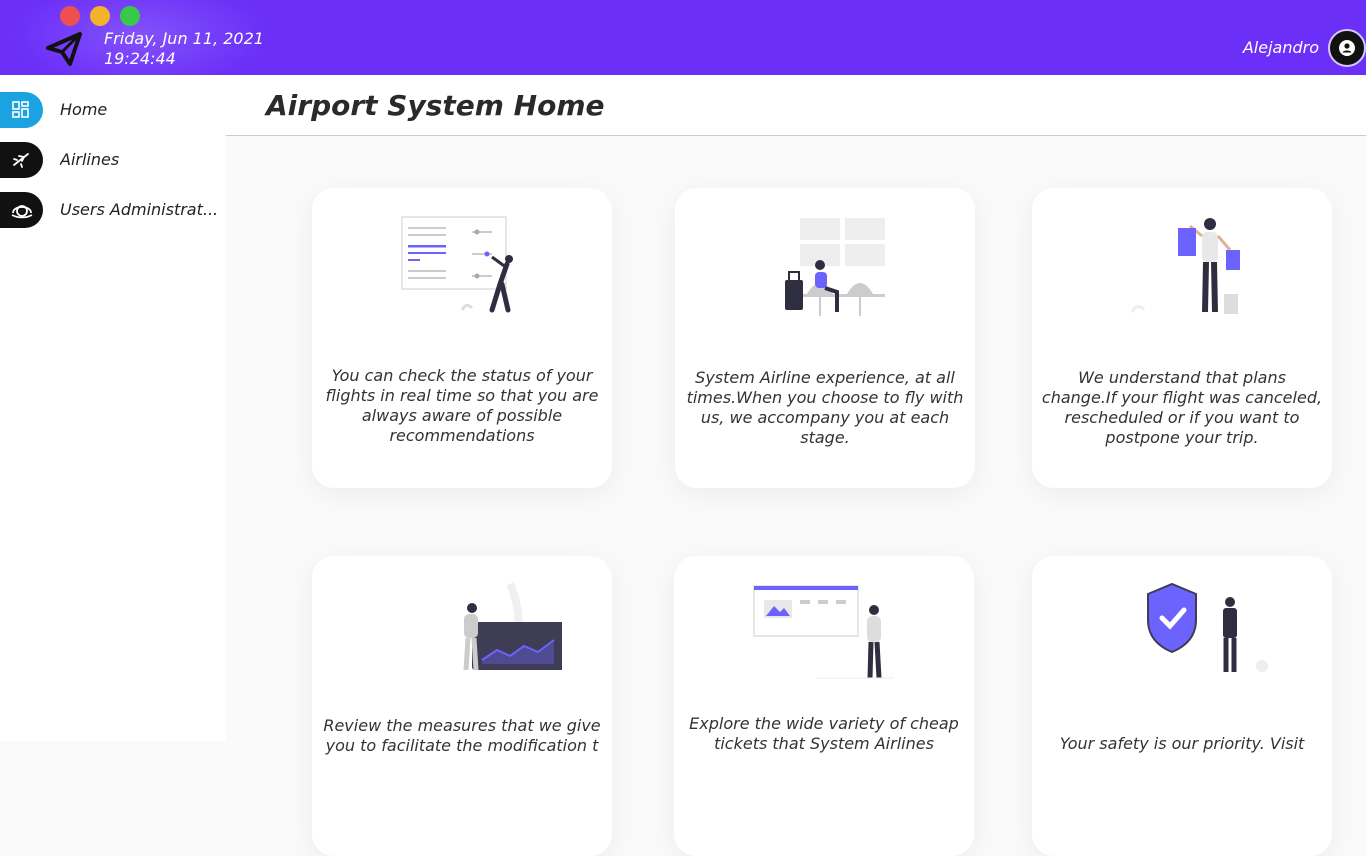 The width and height of the screenshot is (1366, 856). I want to click on user-circle-icon, so click(1347, 48).